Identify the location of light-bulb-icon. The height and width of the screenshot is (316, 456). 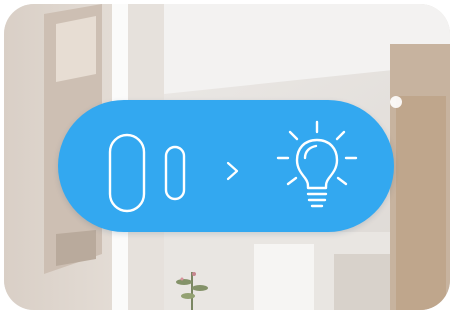
(317, 164).